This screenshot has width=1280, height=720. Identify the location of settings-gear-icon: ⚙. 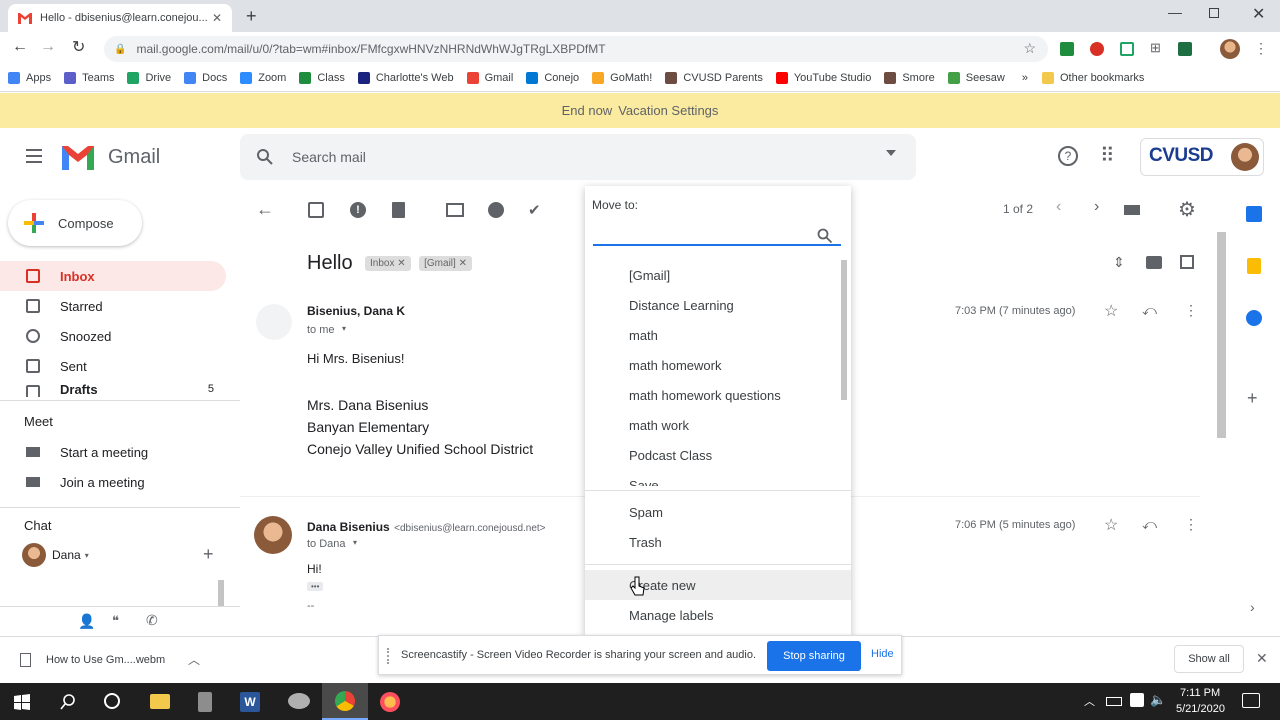
(1187, 209).